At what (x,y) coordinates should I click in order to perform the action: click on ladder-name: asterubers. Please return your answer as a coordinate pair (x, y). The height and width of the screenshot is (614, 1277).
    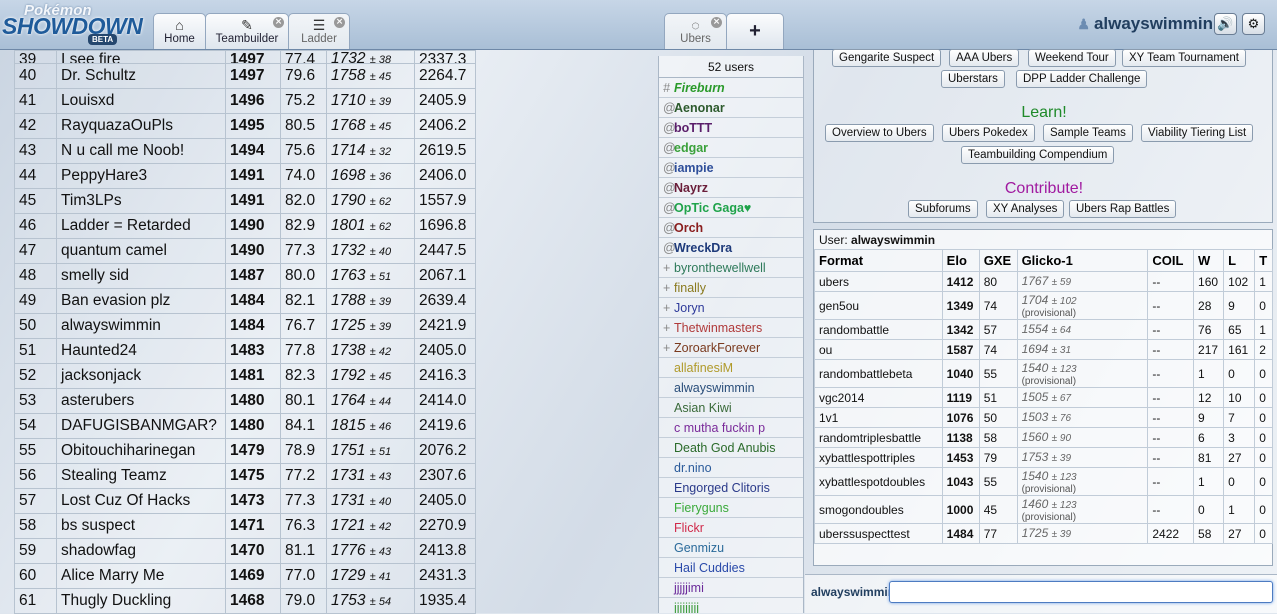
    Looking at the image, I should click on (141, 401).